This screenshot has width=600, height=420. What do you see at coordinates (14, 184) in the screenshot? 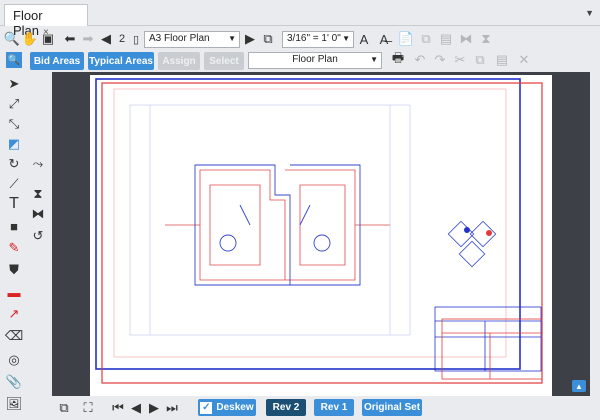
I see `line-tool-icon: ⟋` at bounding box center [14, 184].